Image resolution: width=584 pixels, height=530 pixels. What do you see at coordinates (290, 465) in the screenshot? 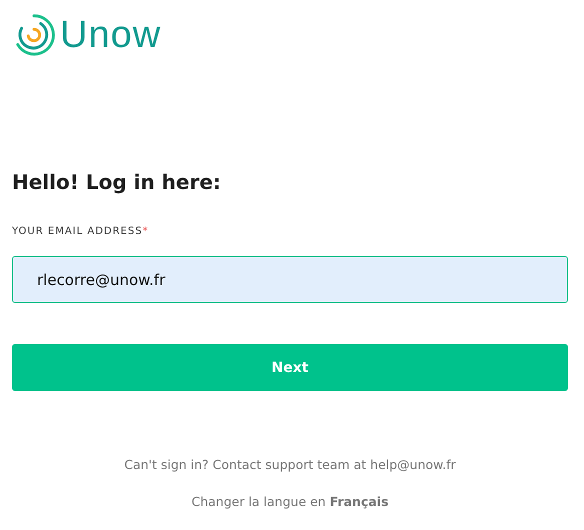
I see `support-text: Can't sign in? Contact support team at help@unow.fr` at bounding box center [290, 465].